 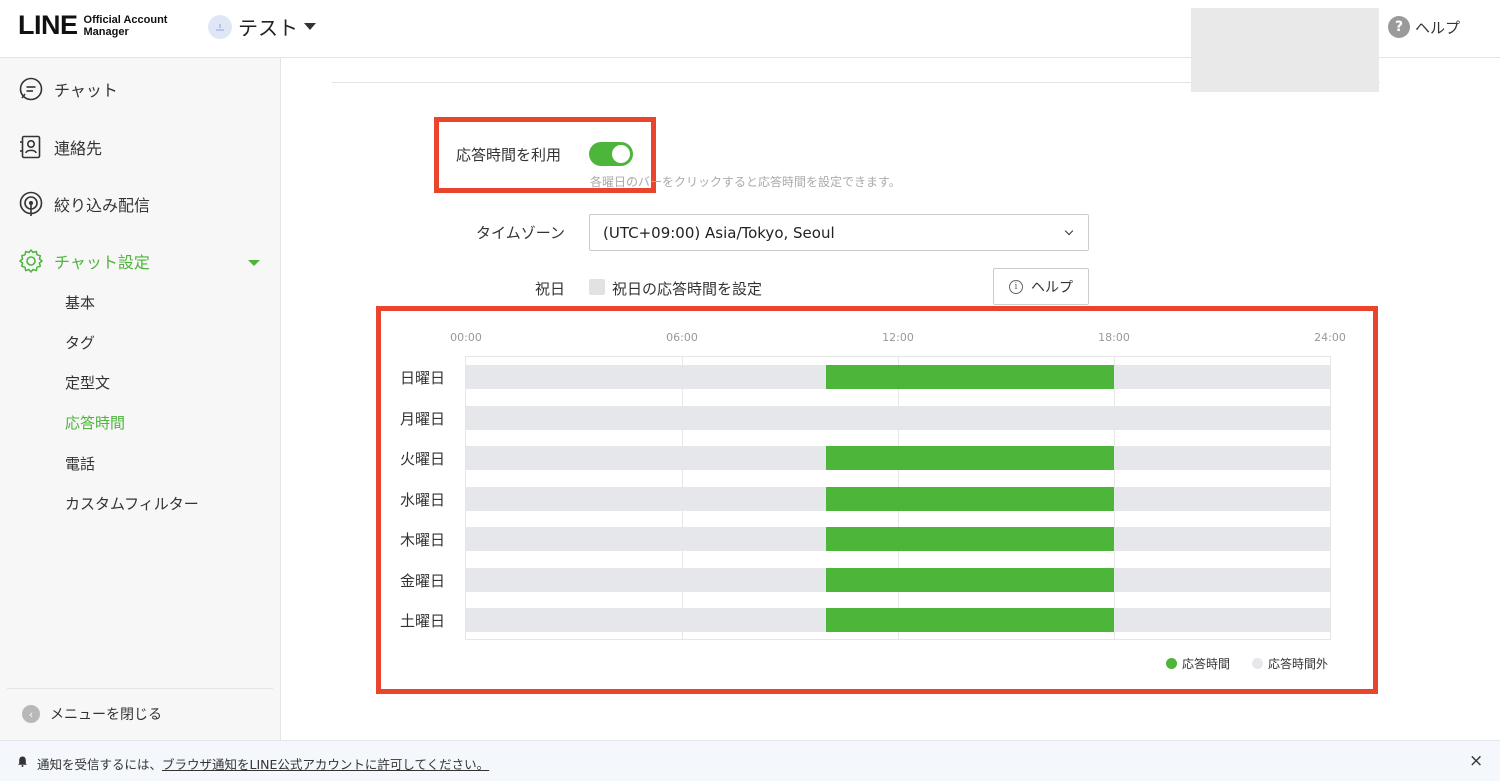 I want to click on use-response-time-label: 応答時間を利用, so click(x=509, y=155).